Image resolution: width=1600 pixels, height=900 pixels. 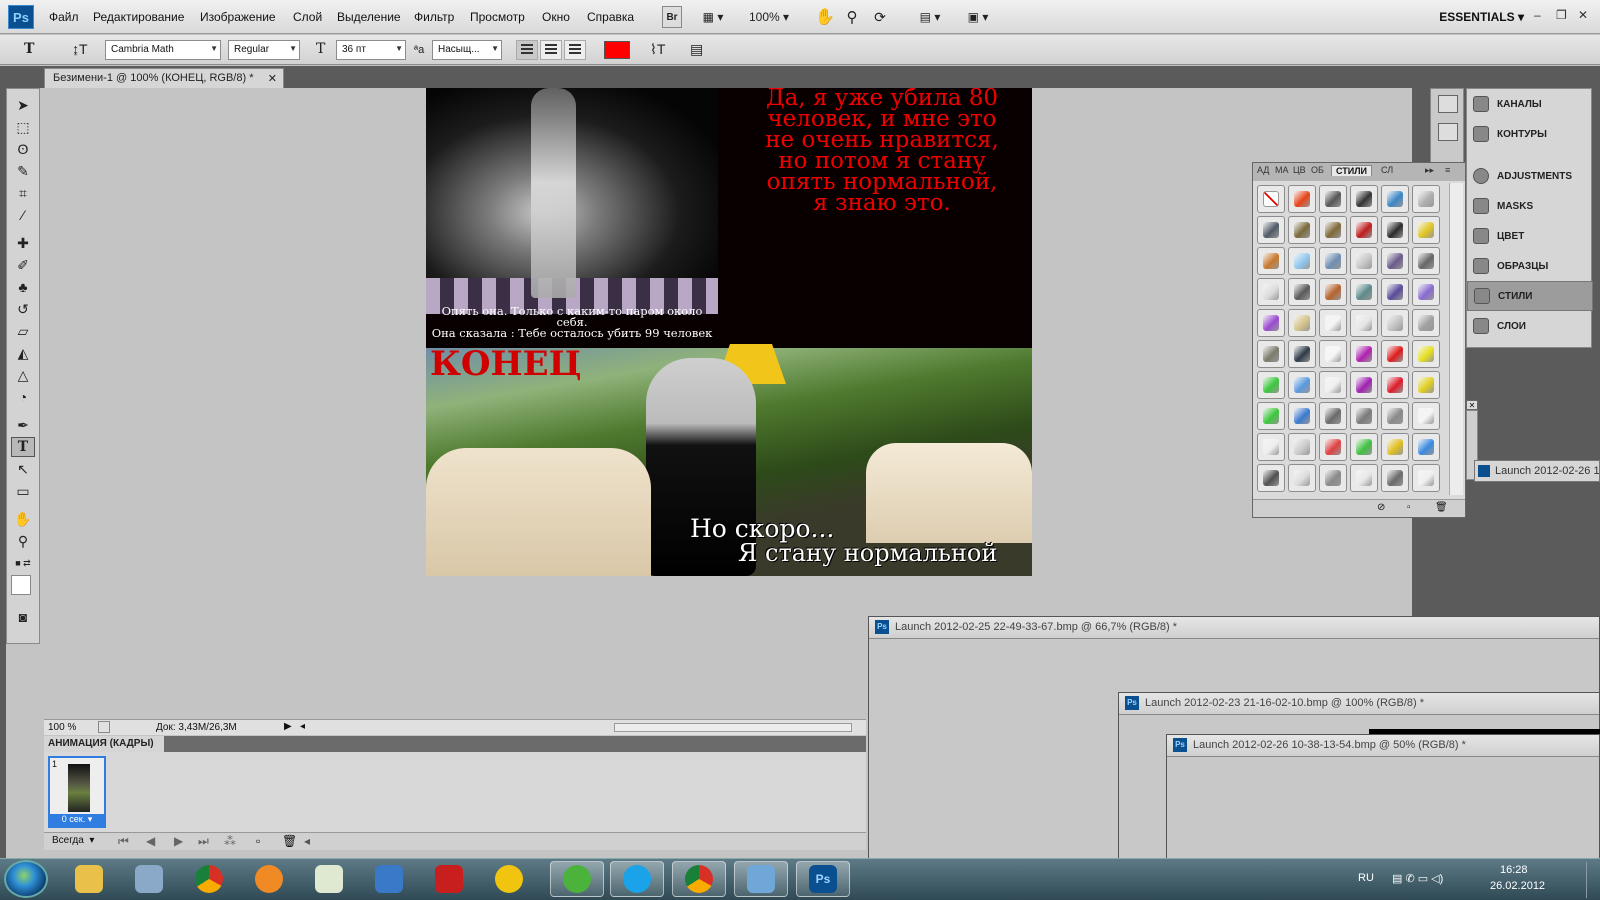 I want to click on quick-select-tool-icon: ✎, so click(x=23, y=171).